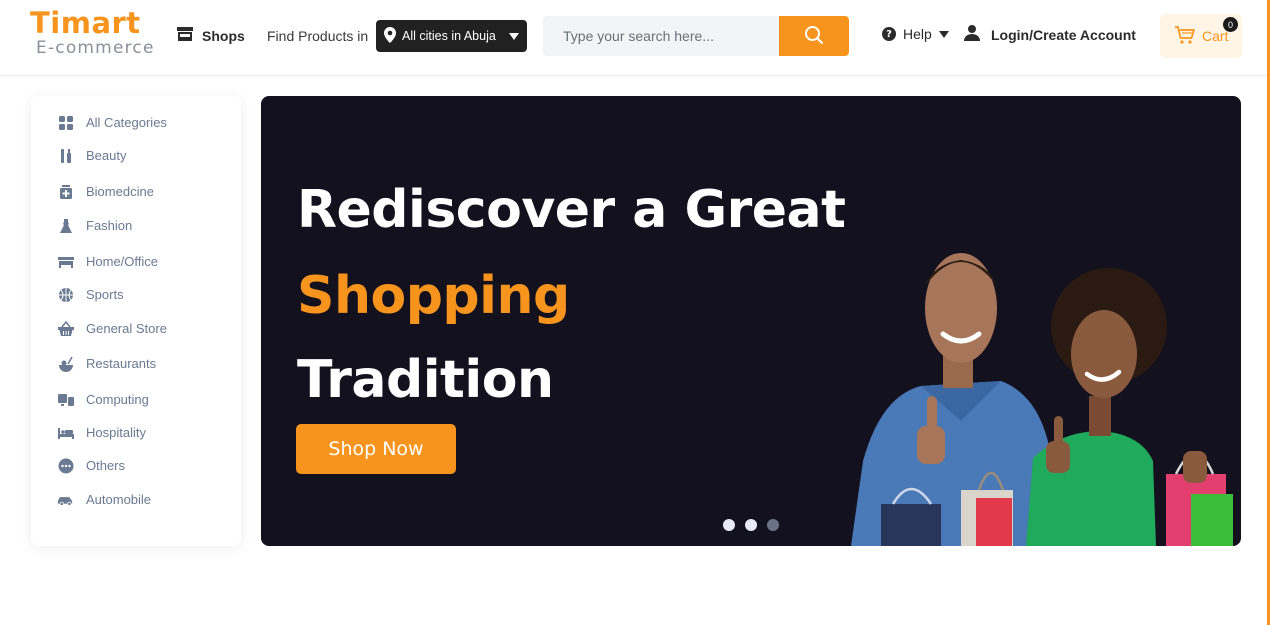 The height and width of the screenshot is (625, 1270). I want to click on sidebar-item-label: Computing, so click(117, 399).